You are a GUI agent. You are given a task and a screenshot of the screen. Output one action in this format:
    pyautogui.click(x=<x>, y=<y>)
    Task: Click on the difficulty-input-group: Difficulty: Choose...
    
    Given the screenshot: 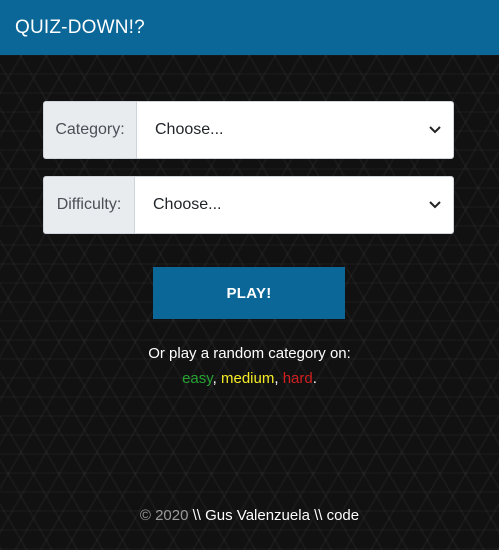 What is the action you would take?
    pyautogui.click(x=248, y=205)
    